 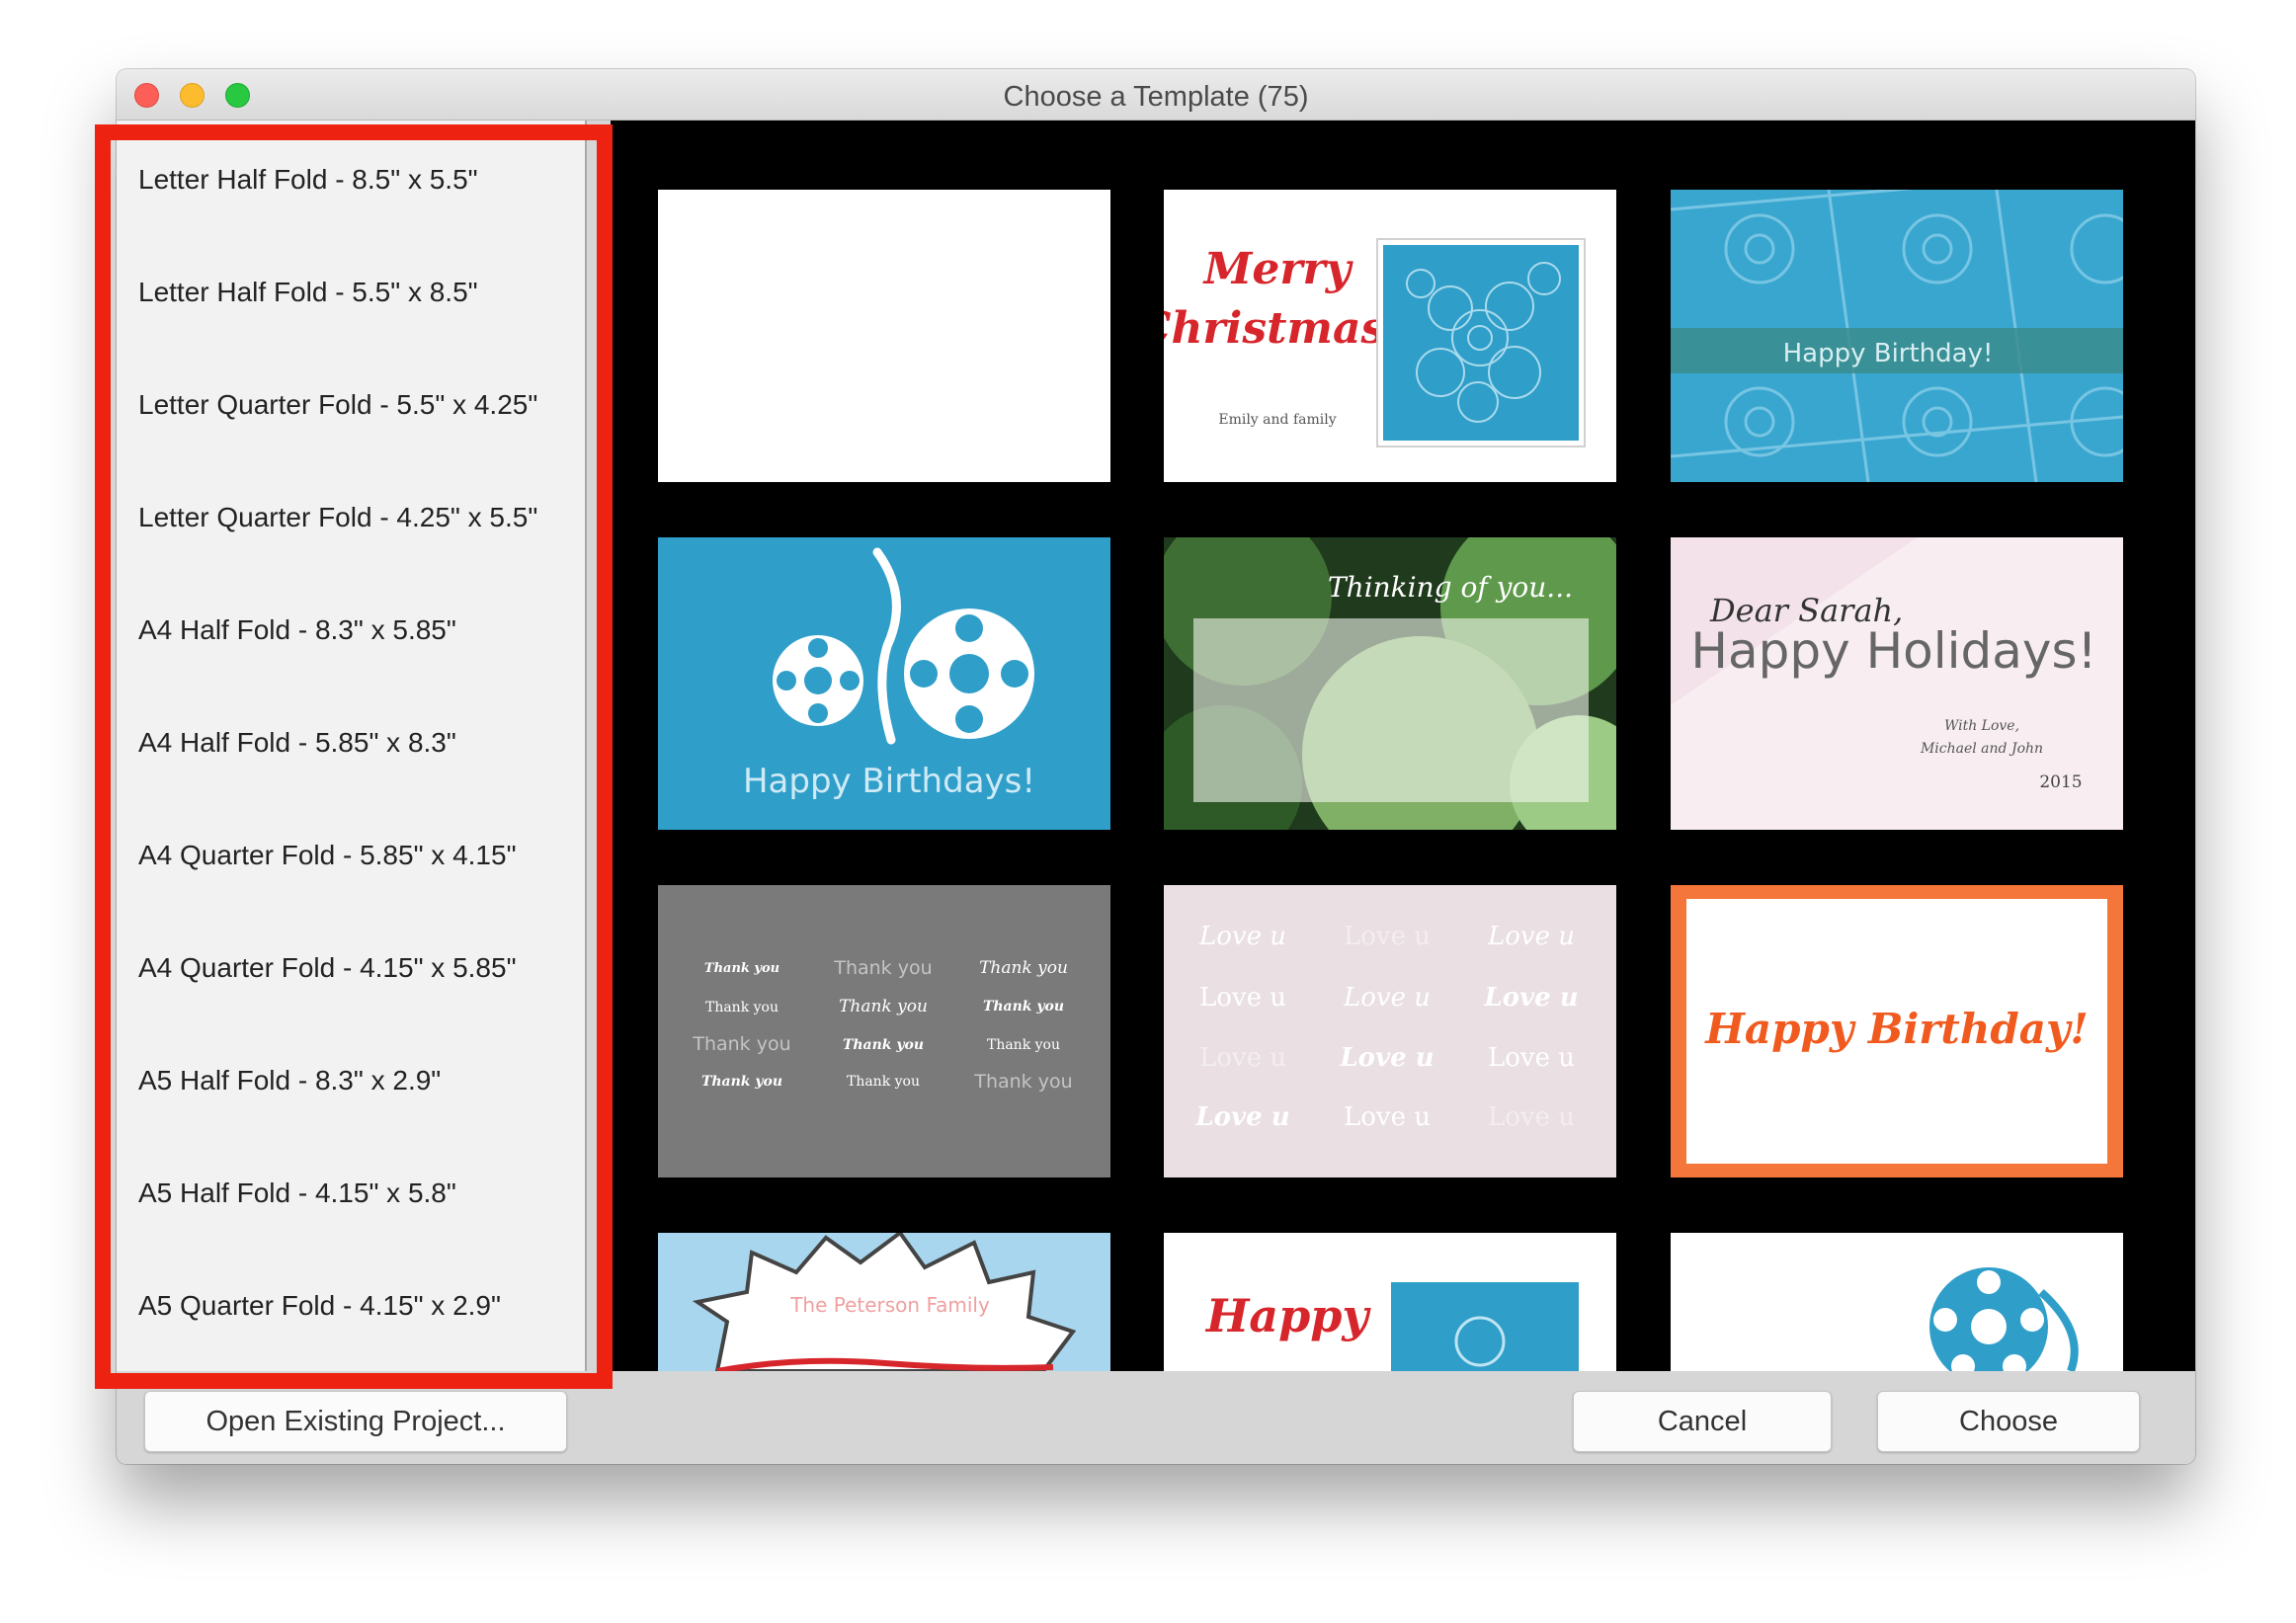 I want to click on template-card-merry-christmas: Merry Christmas! Emily and family, so click(x=1390, y=336).